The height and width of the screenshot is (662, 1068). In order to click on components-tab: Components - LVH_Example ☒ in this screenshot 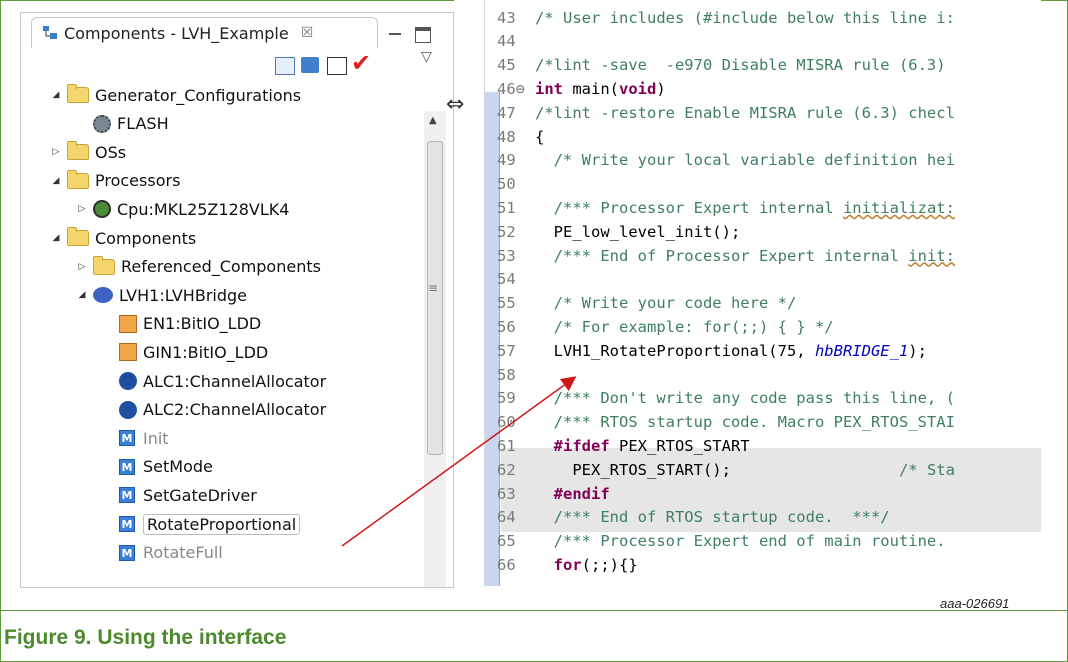, I will do `click(204, 32)`.